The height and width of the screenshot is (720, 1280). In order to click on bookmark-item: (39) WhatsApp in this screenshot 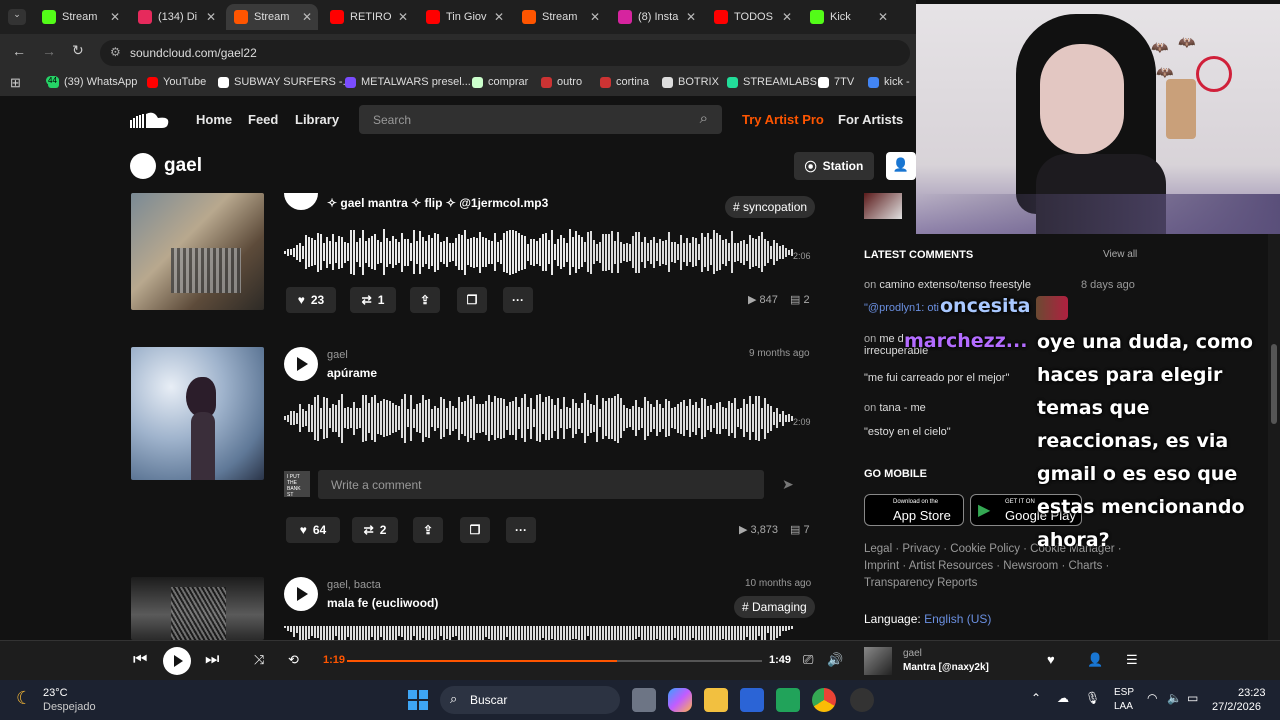, I will do `click(92, 82)`.